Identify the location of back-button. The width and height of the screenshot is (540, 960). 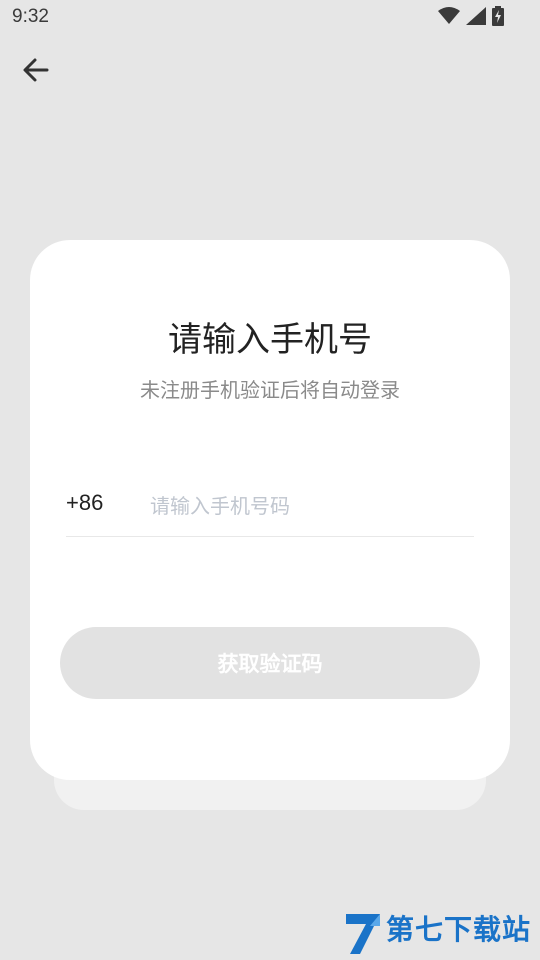
(36, 72).